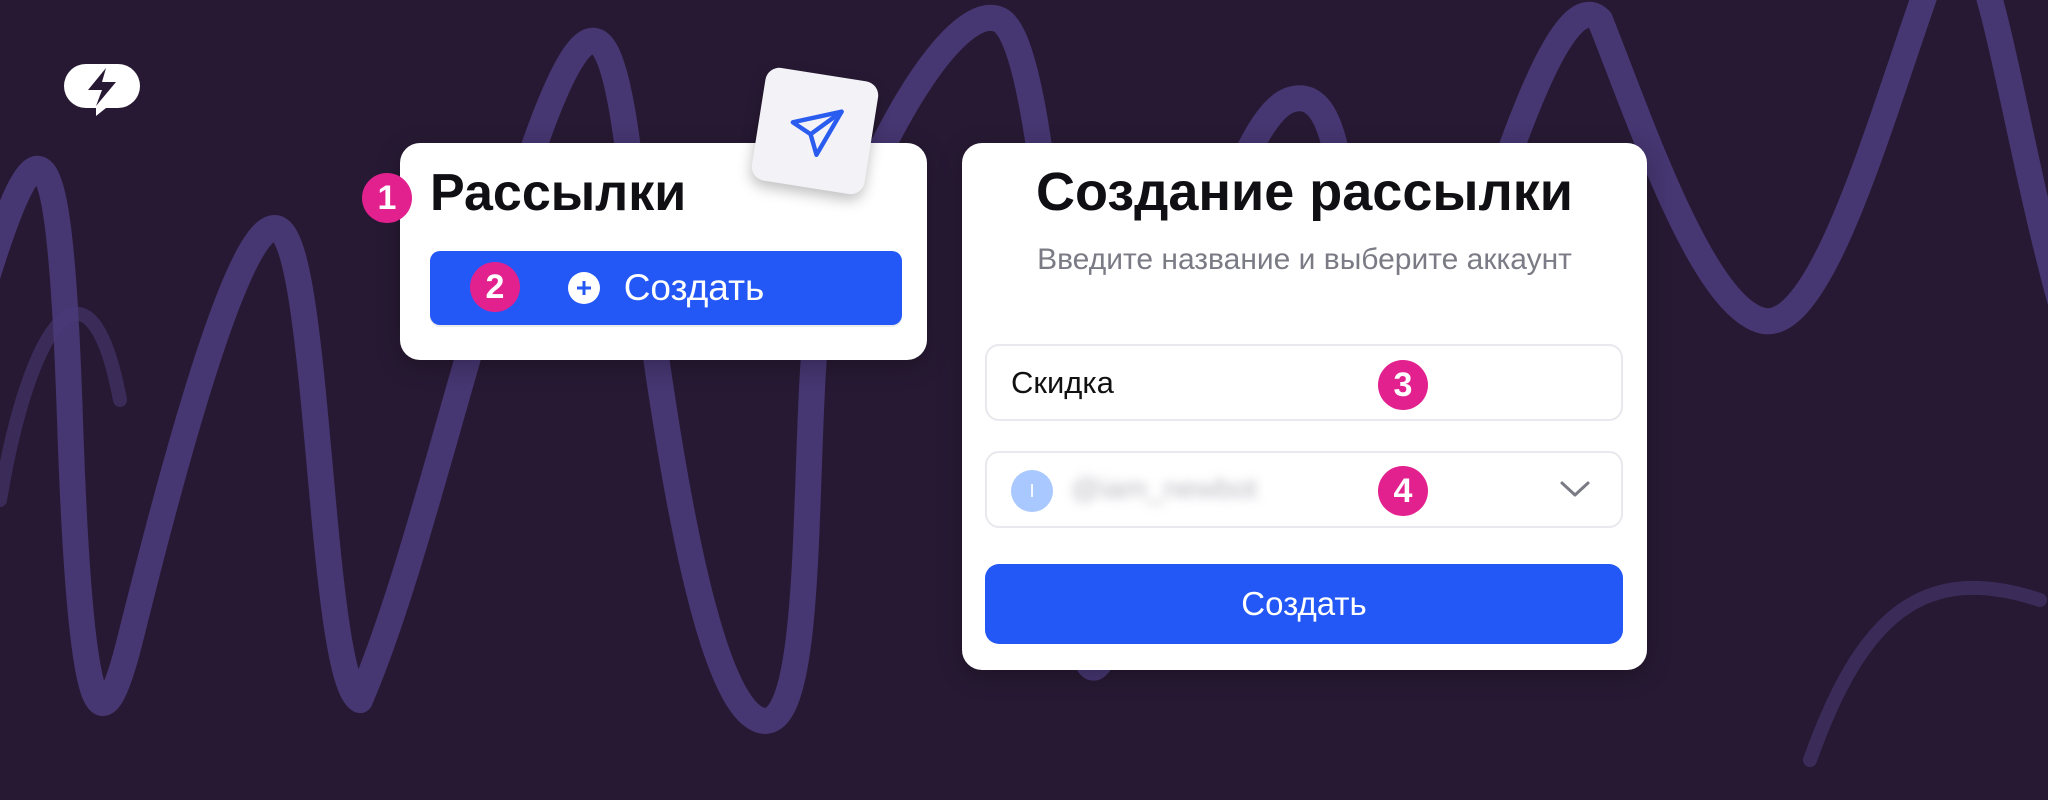 The width and height of the screenshot is (2048, 800). What do you see at coordinates (1291, 382) in the screenshot?
I see `mailing-name-input` at bounding box center [1291, 382].